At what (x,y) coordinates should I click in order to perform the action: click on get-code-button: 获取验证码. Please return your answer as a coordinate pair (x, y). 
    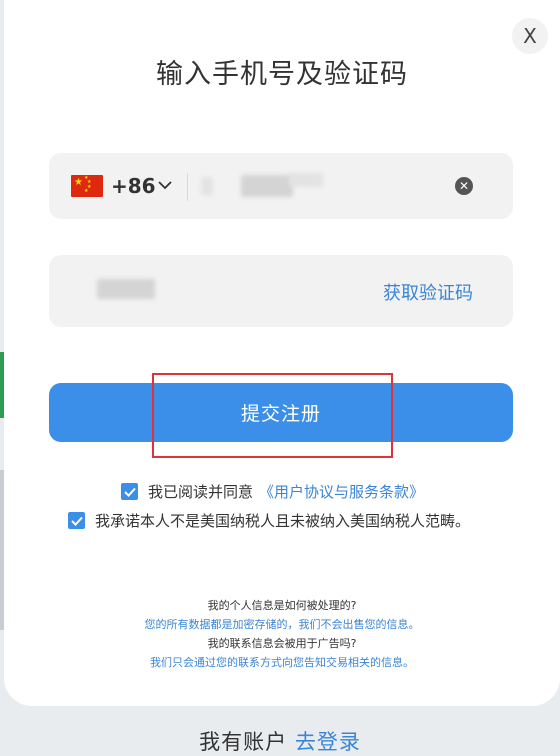
    Looking at the image, I should click on (428, 292).